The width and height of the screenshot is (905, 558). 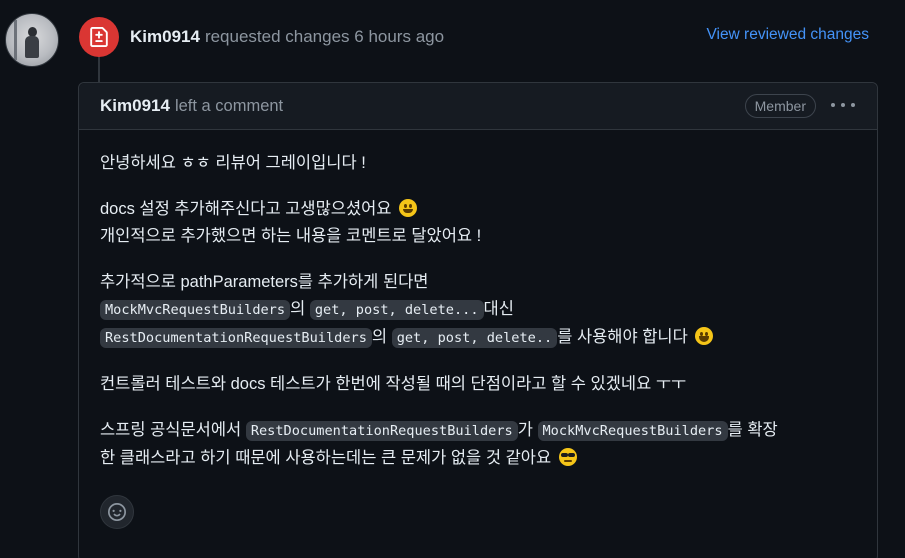 I want to click on grinning-emoji-icon, so click(x=408, y=208).